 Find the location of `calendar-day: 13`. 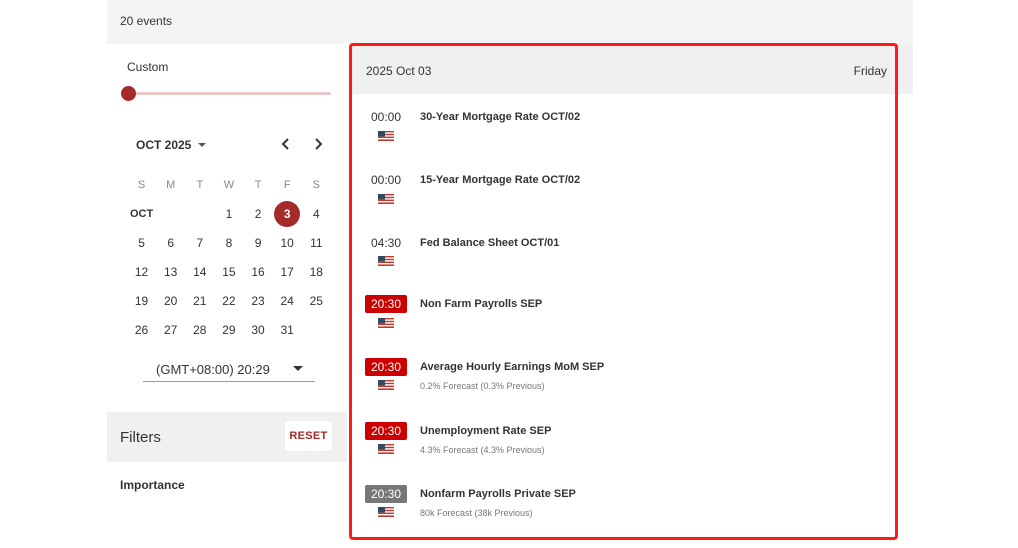

calendar-day: 13 is located at coordinates (171, 272).